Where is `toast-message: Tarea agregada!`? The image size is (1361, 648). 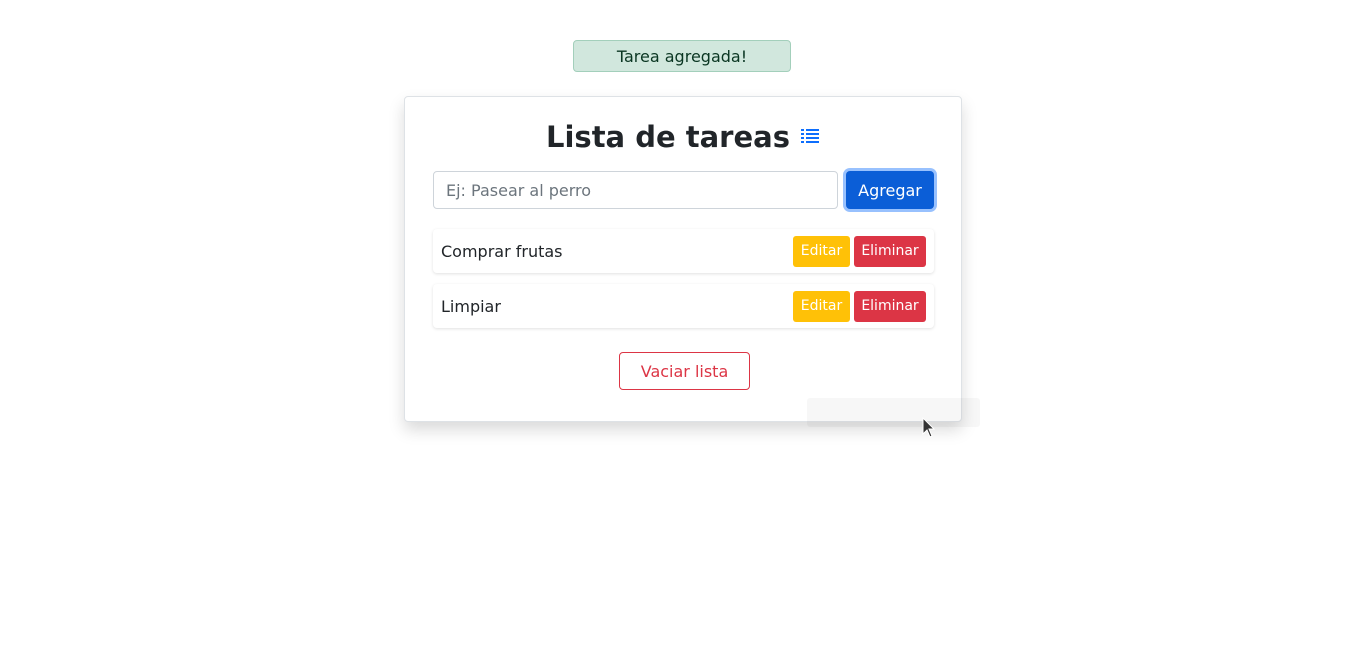
toast-message: Tarea agregada! is located at coordinates (682, 56).